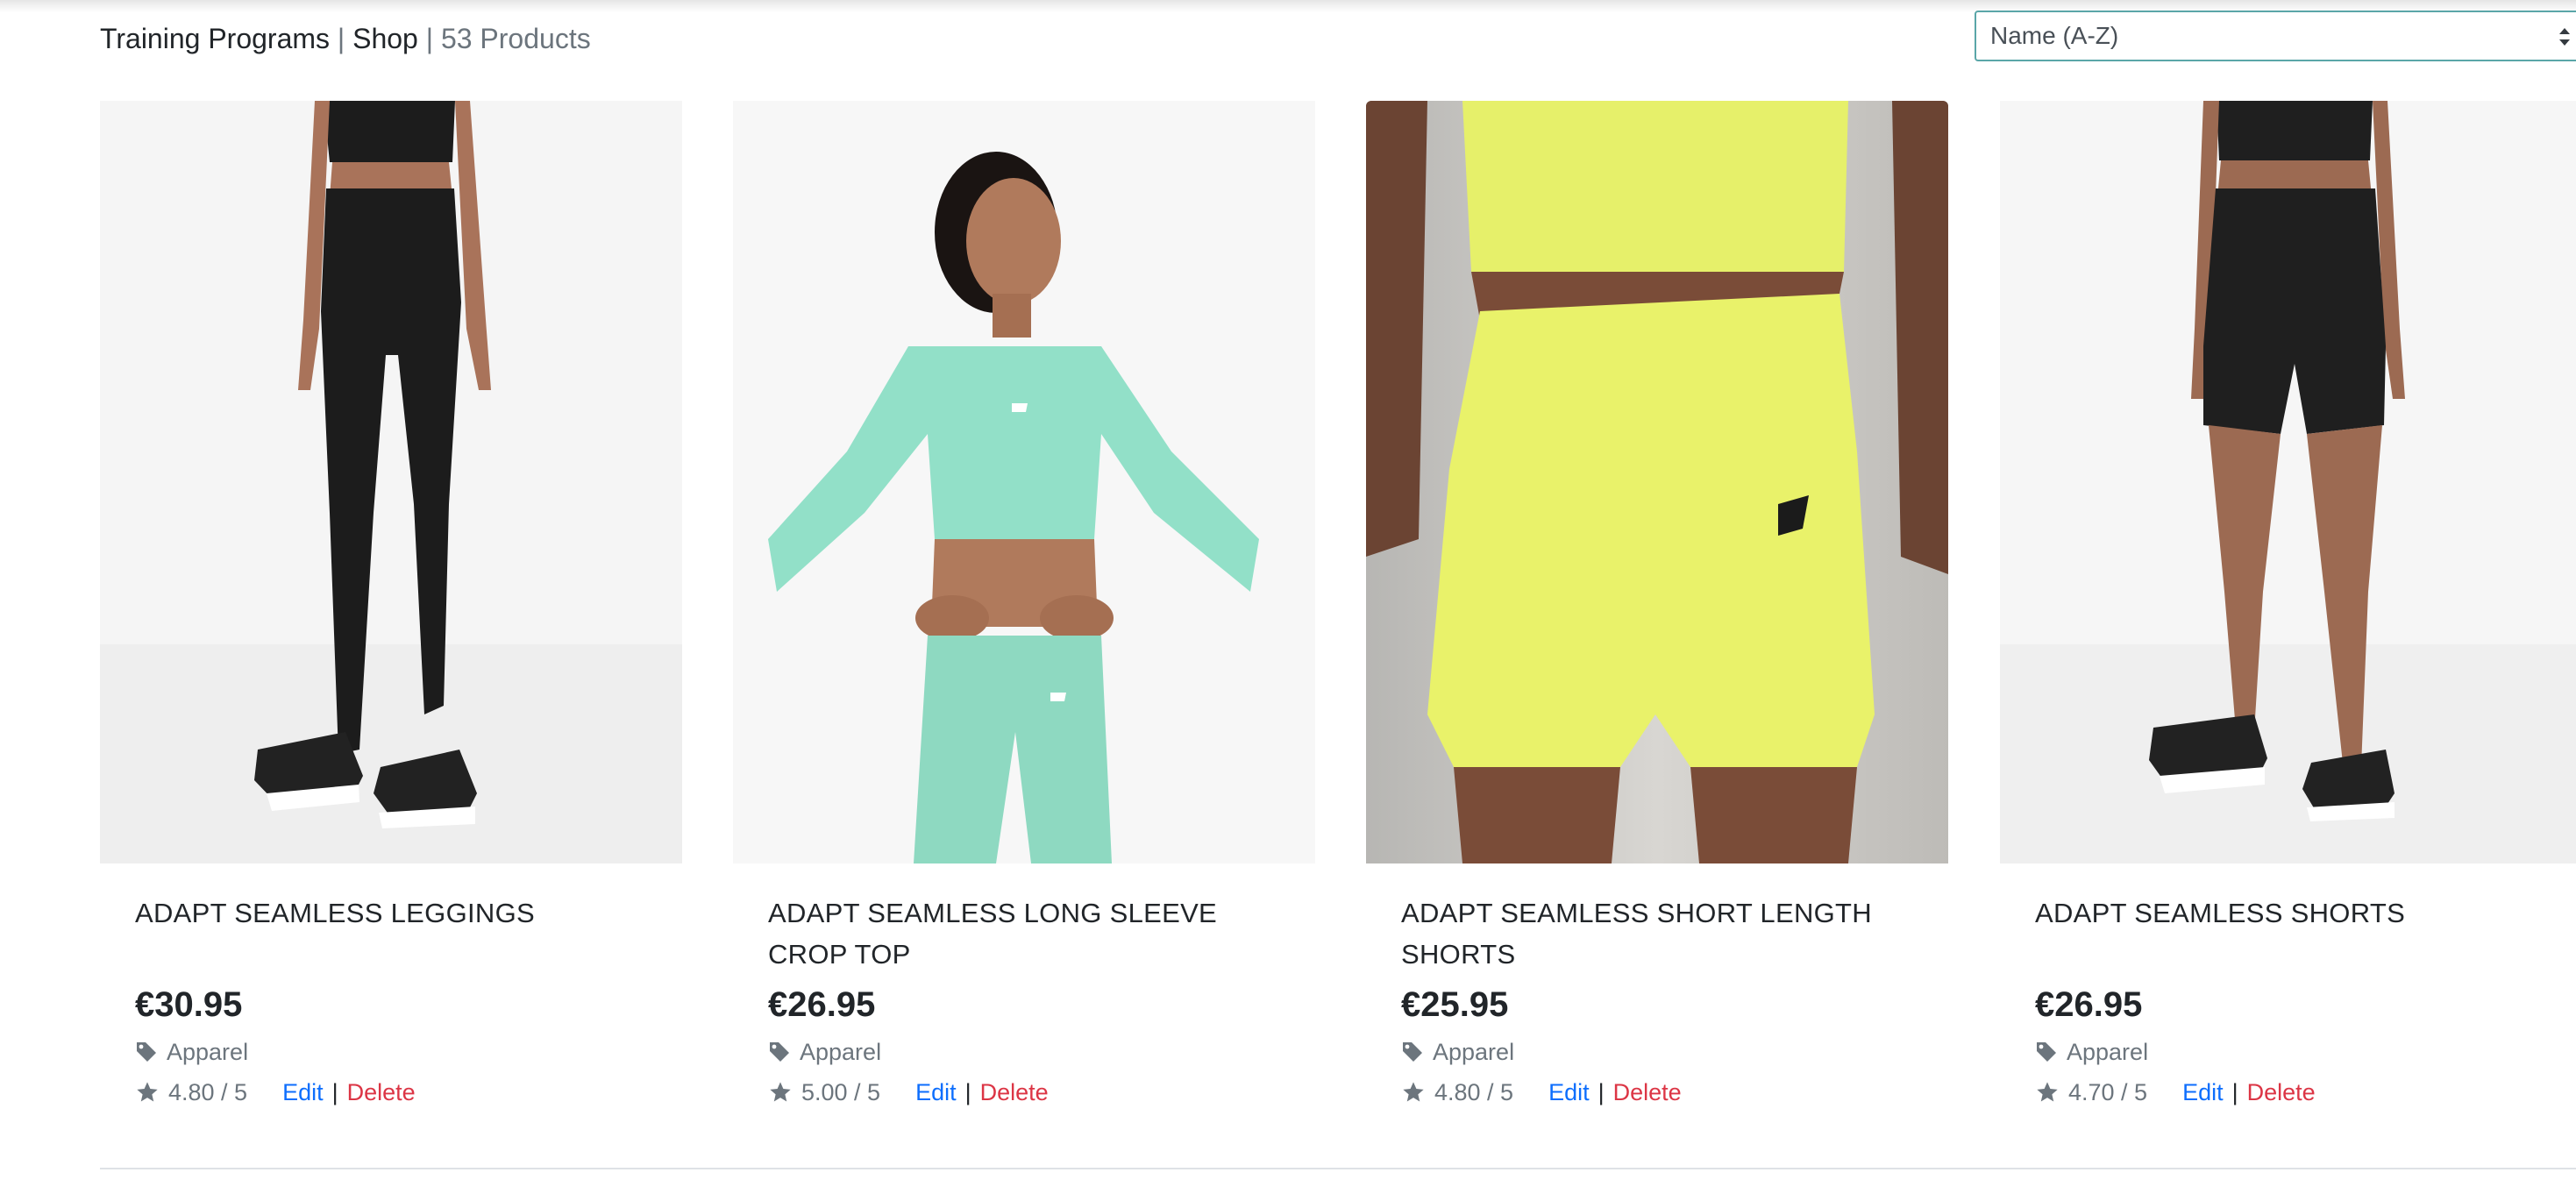  I want to click on product-price: €30.95, so click(189, 1004).